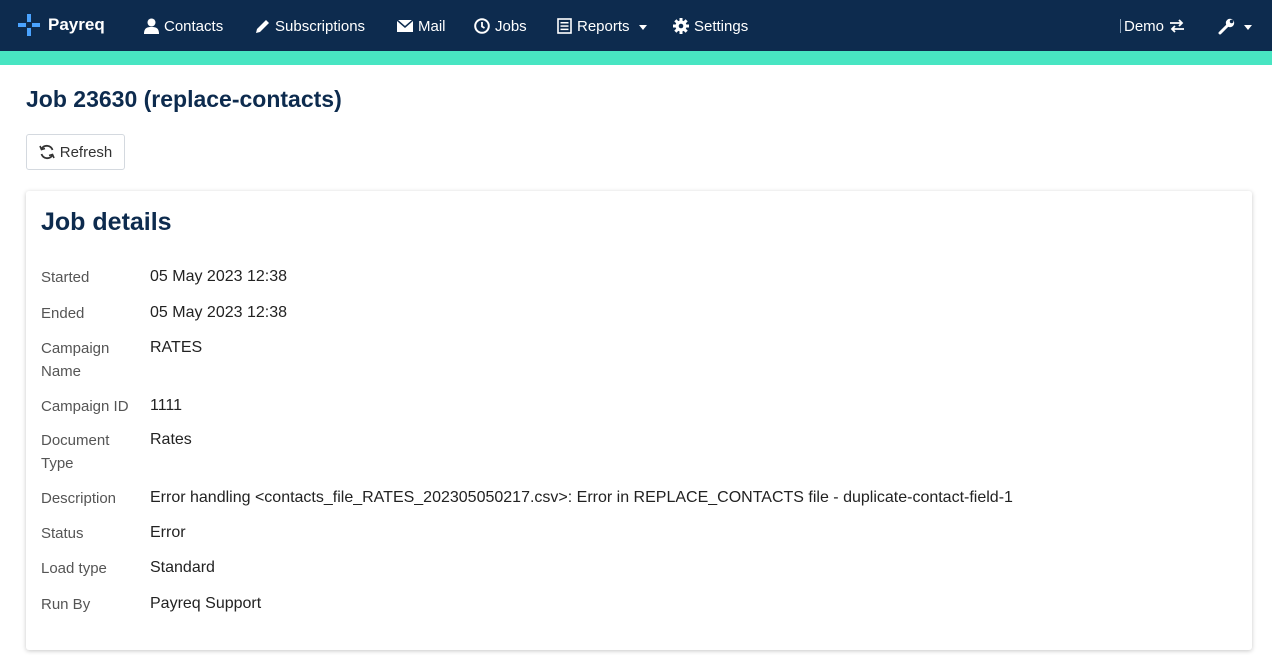  What do you see at coordinates (63, 313) in the screenshot?
I see `detail-label: Ended` at bounding box center [63, 313].